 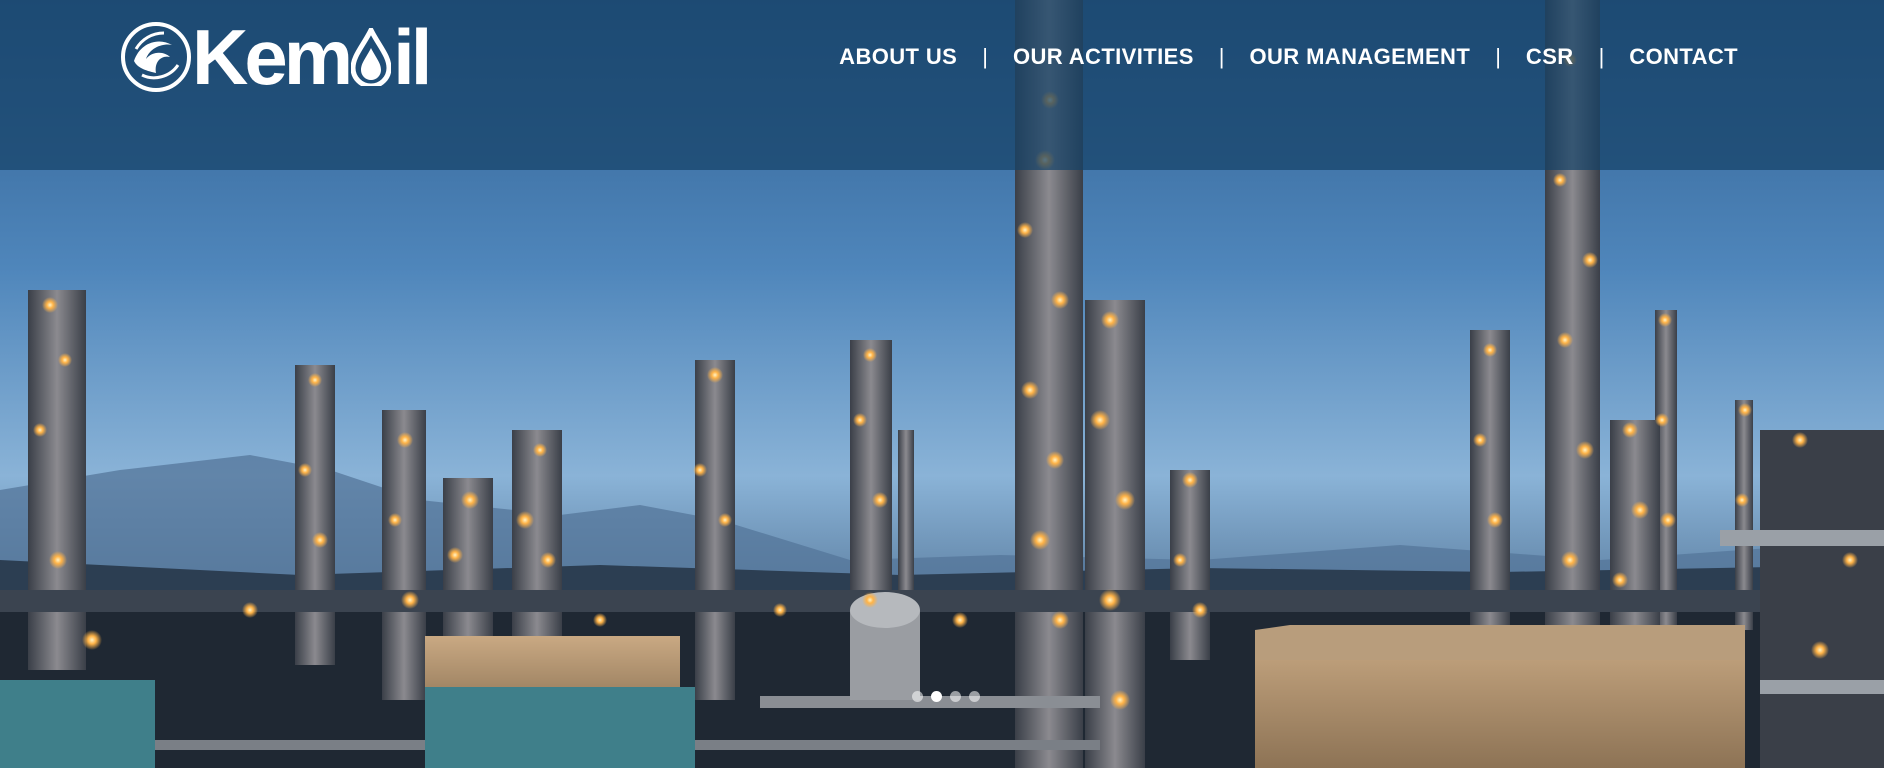 I want to click on logo-text-suffix: il, so click(x=412, y=57).